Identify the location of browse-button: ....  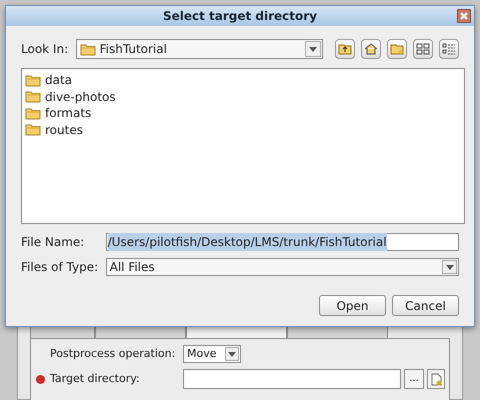
(414, 379).